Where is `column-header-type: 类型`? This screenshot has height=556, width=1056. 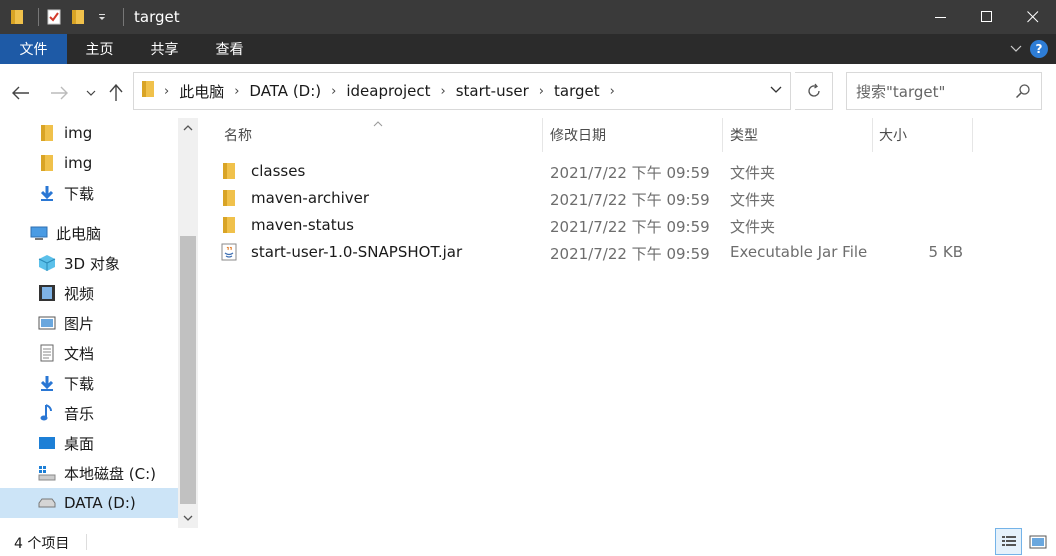 column-header-type: 类型 is located at coordinates (744, 135).